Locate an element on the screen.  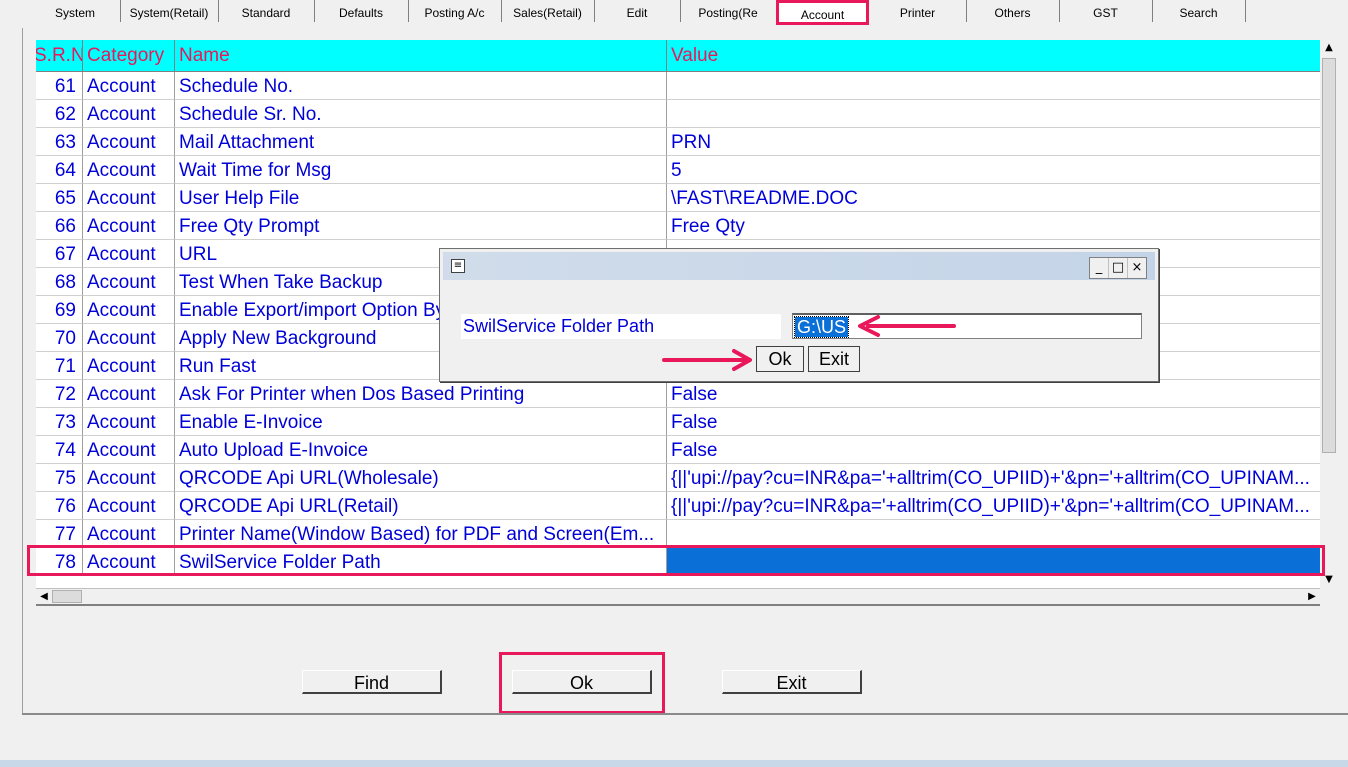
cell-value: \FAST\README.DOC is located at coordinates (993, 198).